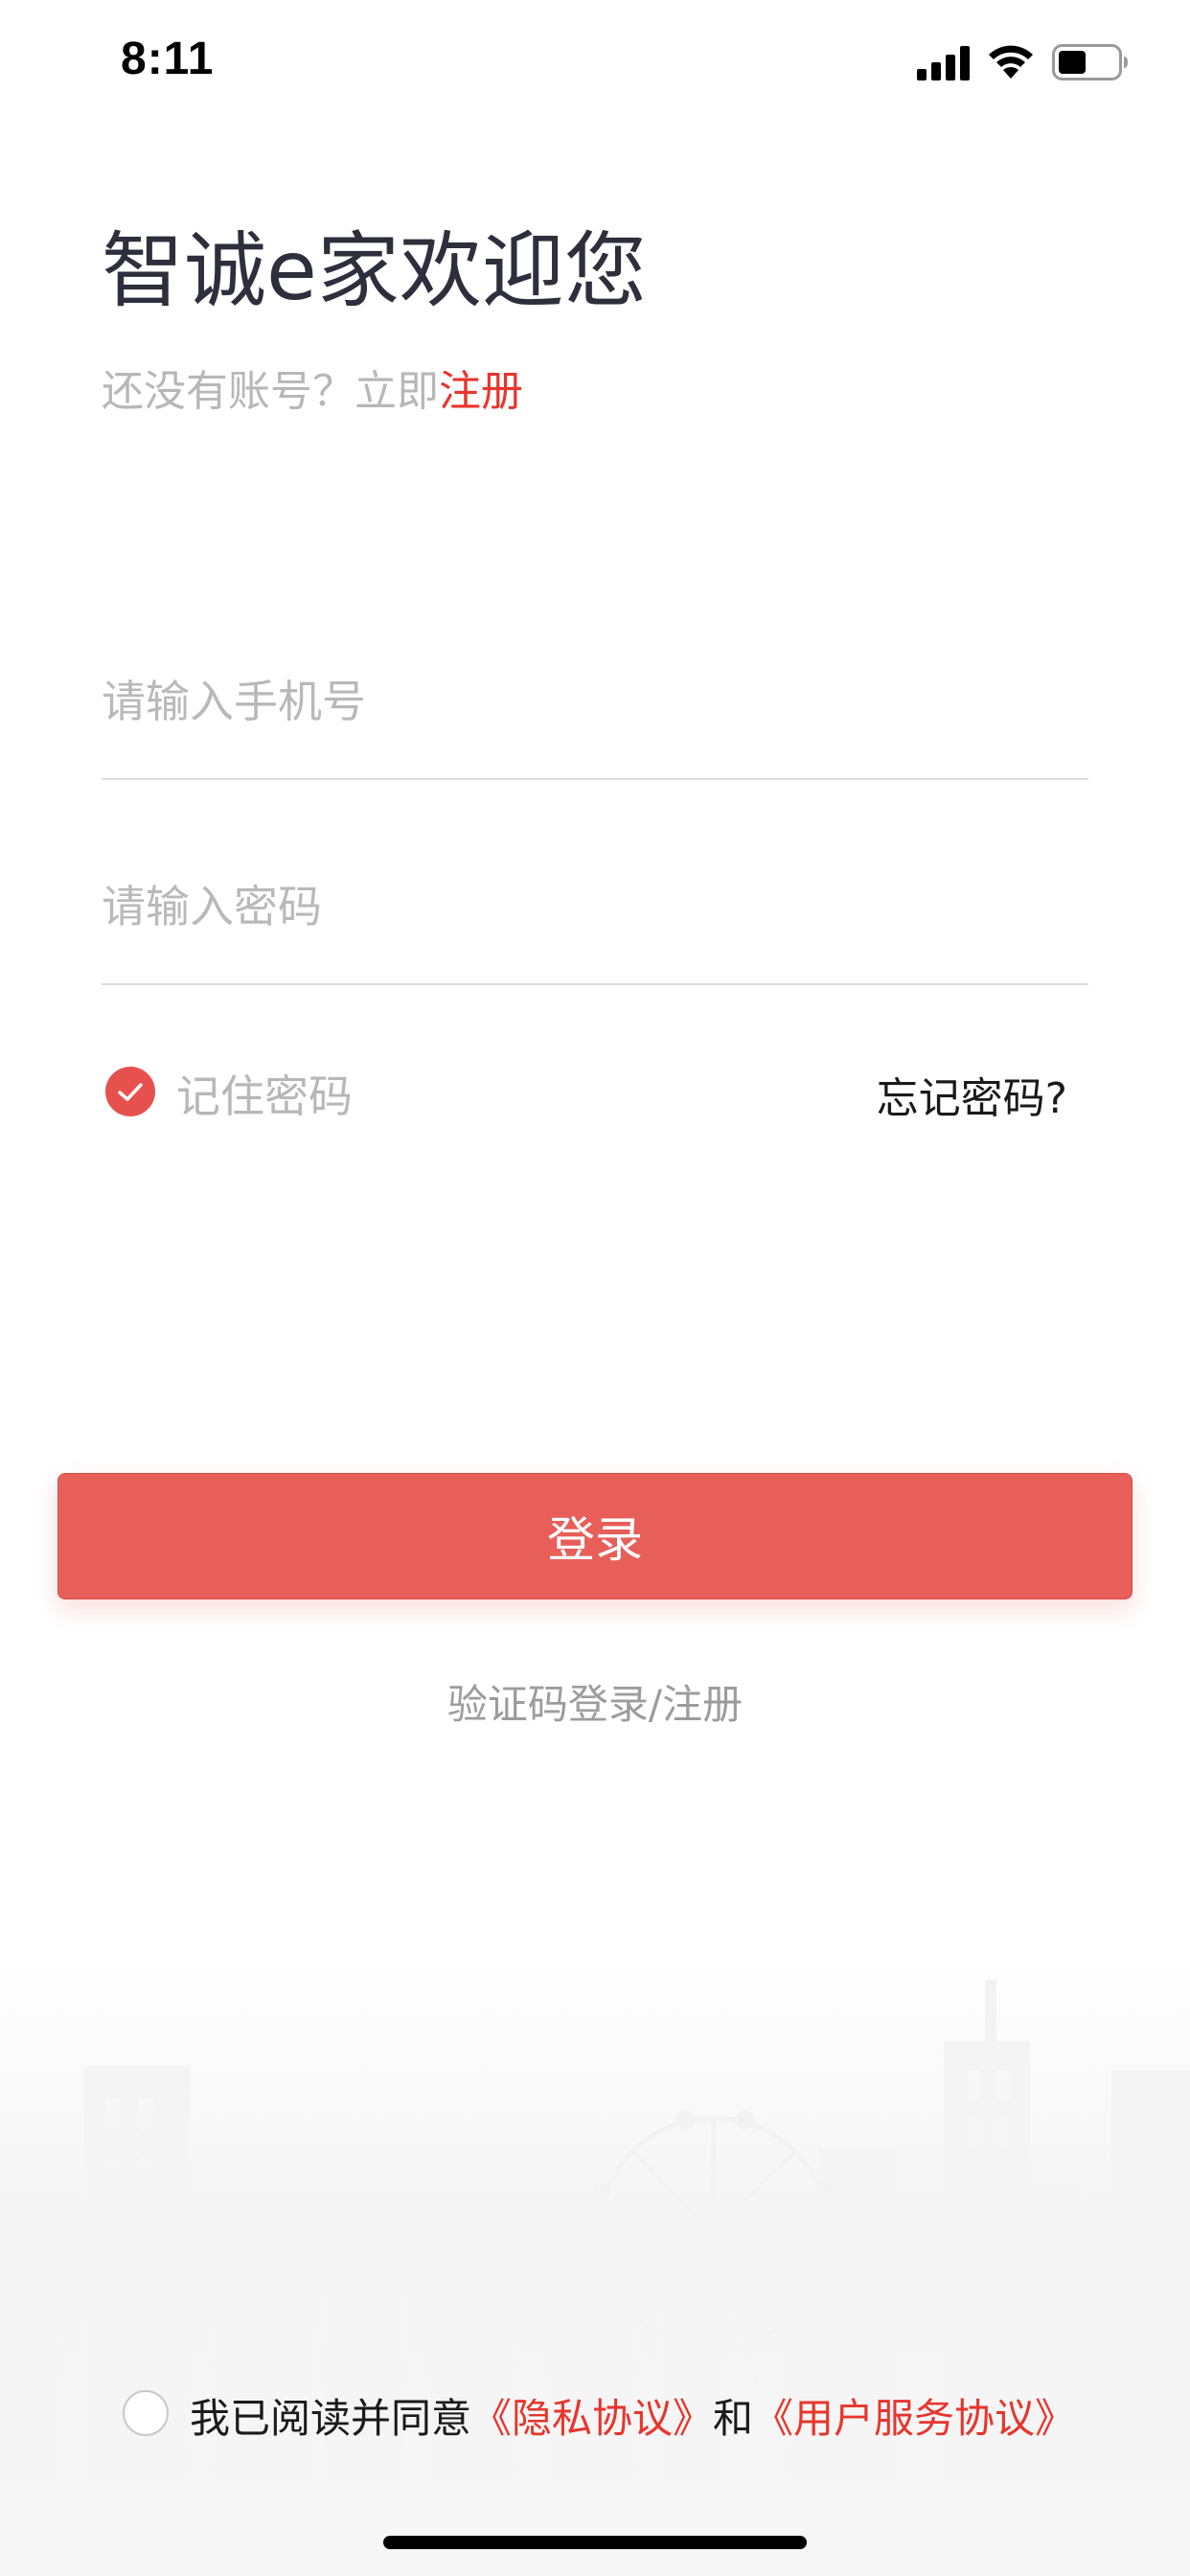 Image resolution: width=1190 pixels, height=2576 pixels. What do you see at coordinates (331, 2418) in the screenshot?
I see `agreement-prefix: 我已阅读并同意` at bounding box center [331, 2418].